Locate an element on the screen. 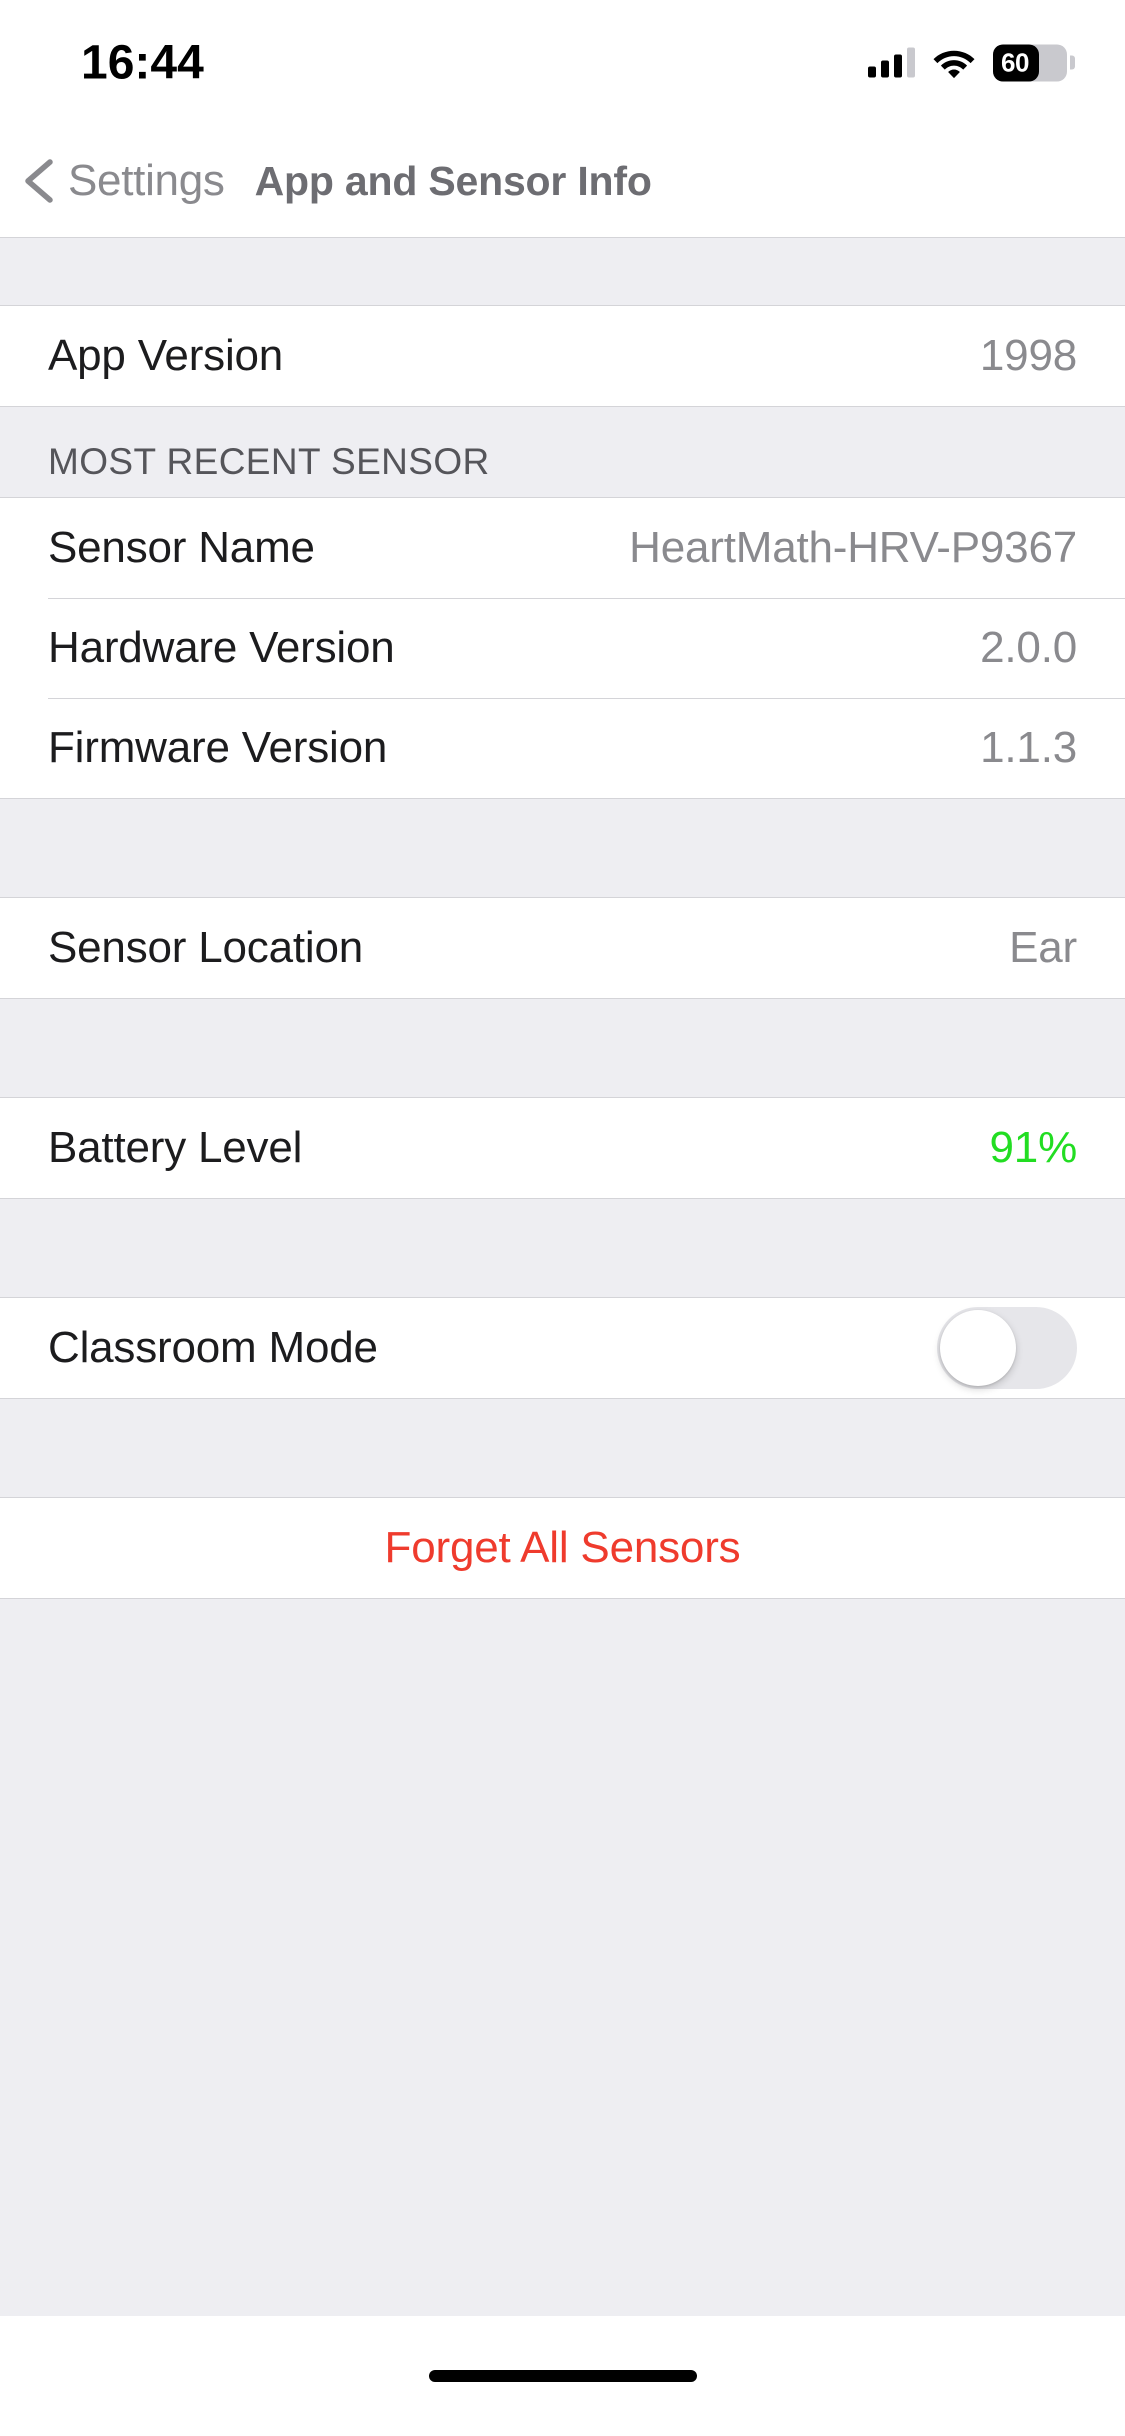 The image size is (1125, 2436). battery-percent-label: 60 is located at coordinates (1015, 62).